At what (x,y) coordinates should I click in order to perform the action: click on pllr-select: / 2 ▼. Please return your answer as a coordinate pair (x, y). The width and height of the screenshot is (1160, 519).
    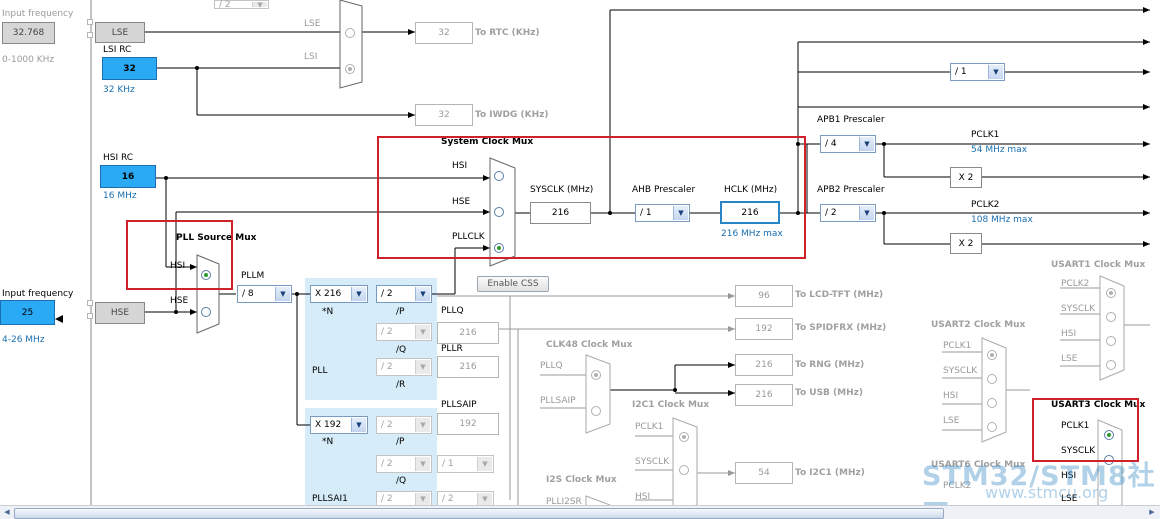
    Looking at the image, I should click on (404, 367).